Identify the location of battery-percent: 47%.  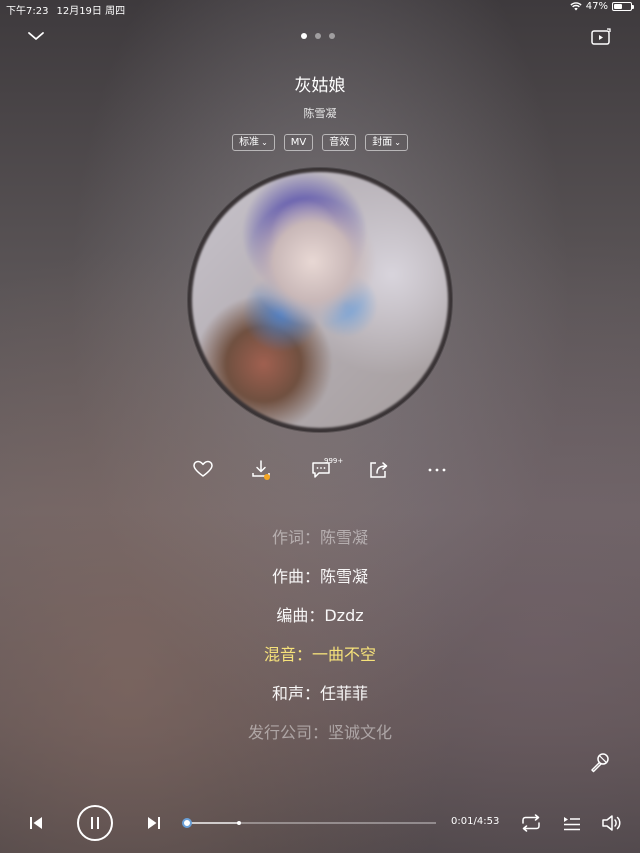
(596, 6).